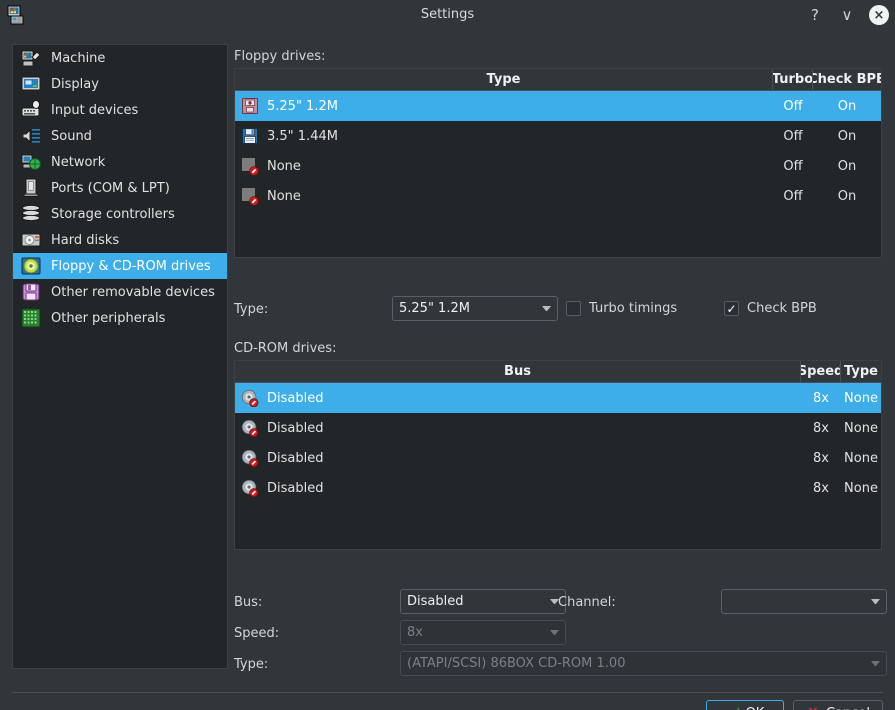  What do you see at coordinates (483, 601) in the screenshot?
I see `cdrom-bus-dropdown: Disabled` at bounding box center [483, 601].